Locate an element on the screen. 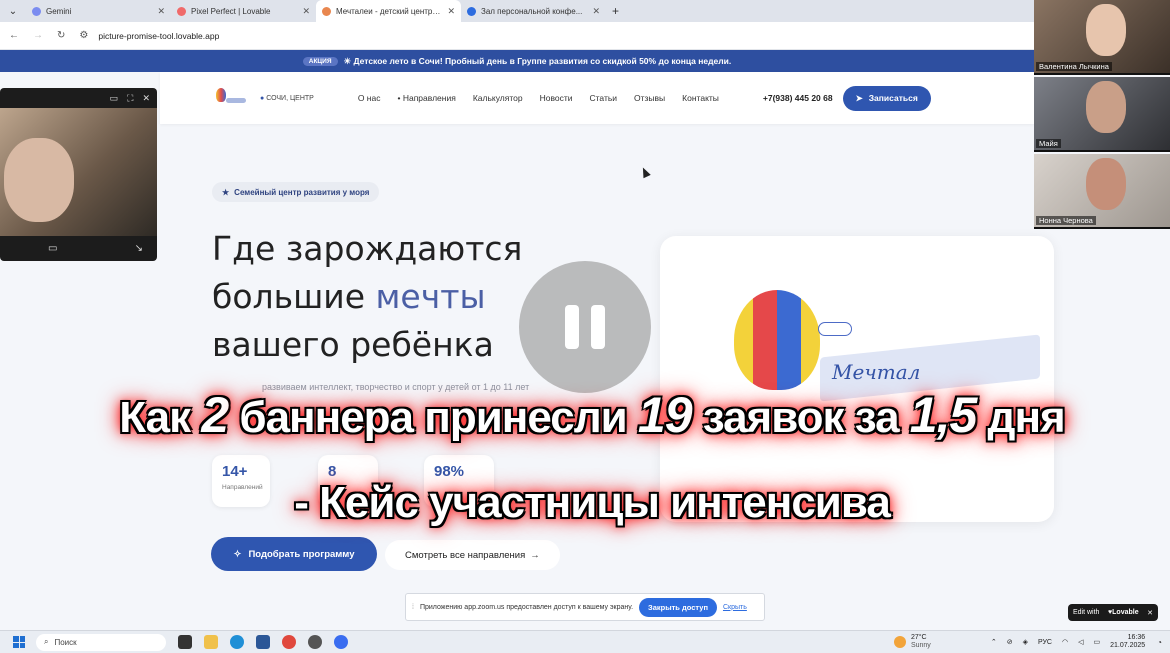  taskbar-apps is located at coordinates (263, 642).